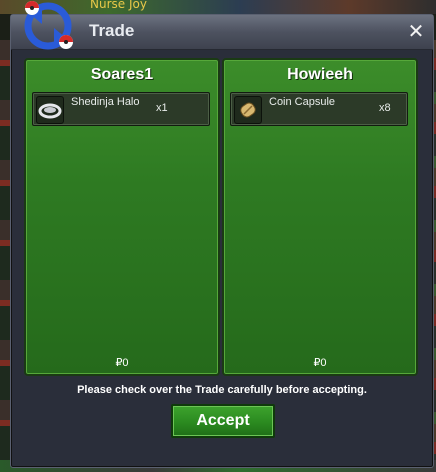 Image resolution: width=436 pixels, height=472 pixels. What do you see at coordinates (248, 110) in the screenshot?
I see `coin-capsule-icon` at bounding box center [248, 110].